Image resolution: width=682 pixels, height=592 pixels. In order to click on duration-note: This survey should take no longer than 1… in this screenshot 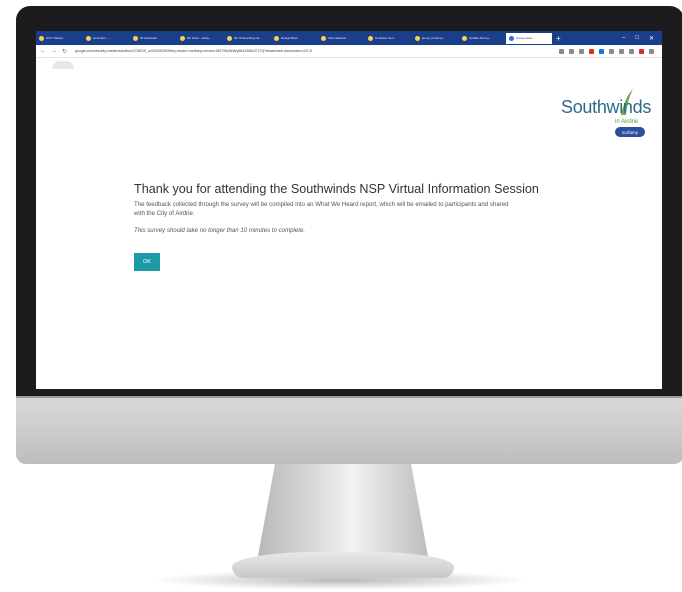, I will do `click(220, 230)`.